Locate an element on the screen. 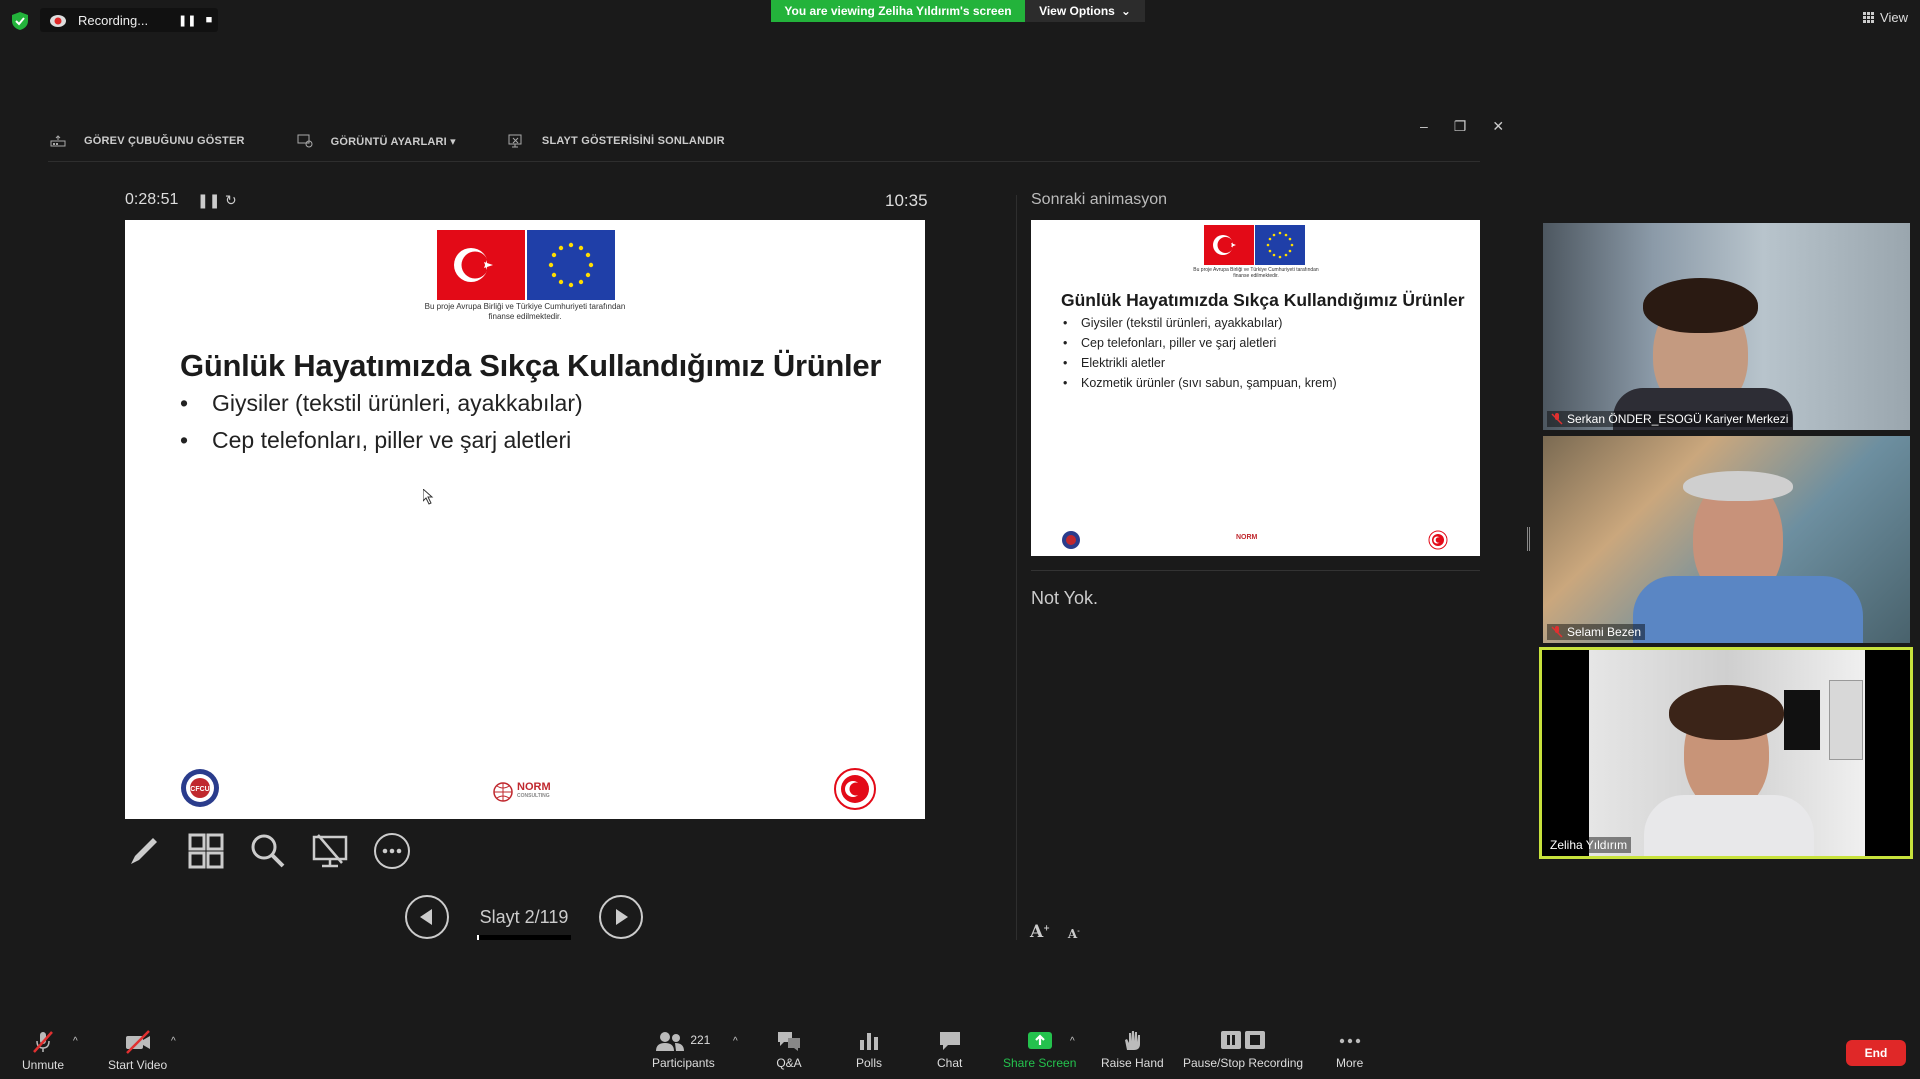 This screenshot has height=1079, width=1920. participant-name: Serkan ÖNDER_ESOGÜ Kariyer Merkezi is located at coordinates (1678, 419).